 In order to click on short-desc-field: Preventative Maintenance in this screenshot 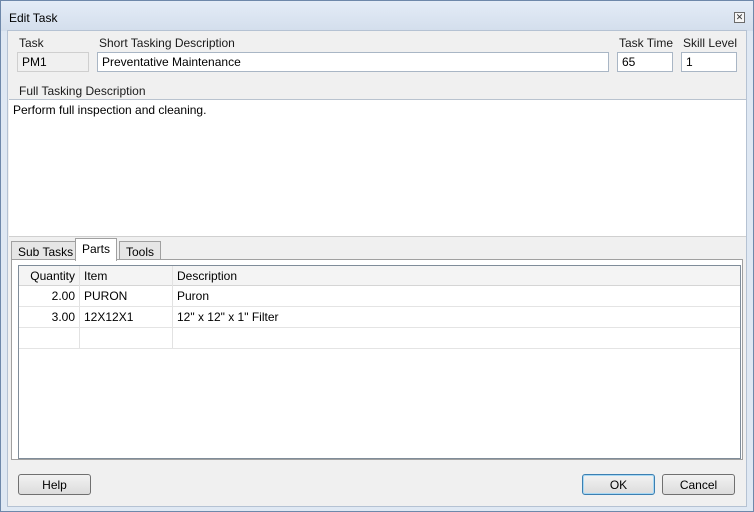, I will do `click(353, 62)`.